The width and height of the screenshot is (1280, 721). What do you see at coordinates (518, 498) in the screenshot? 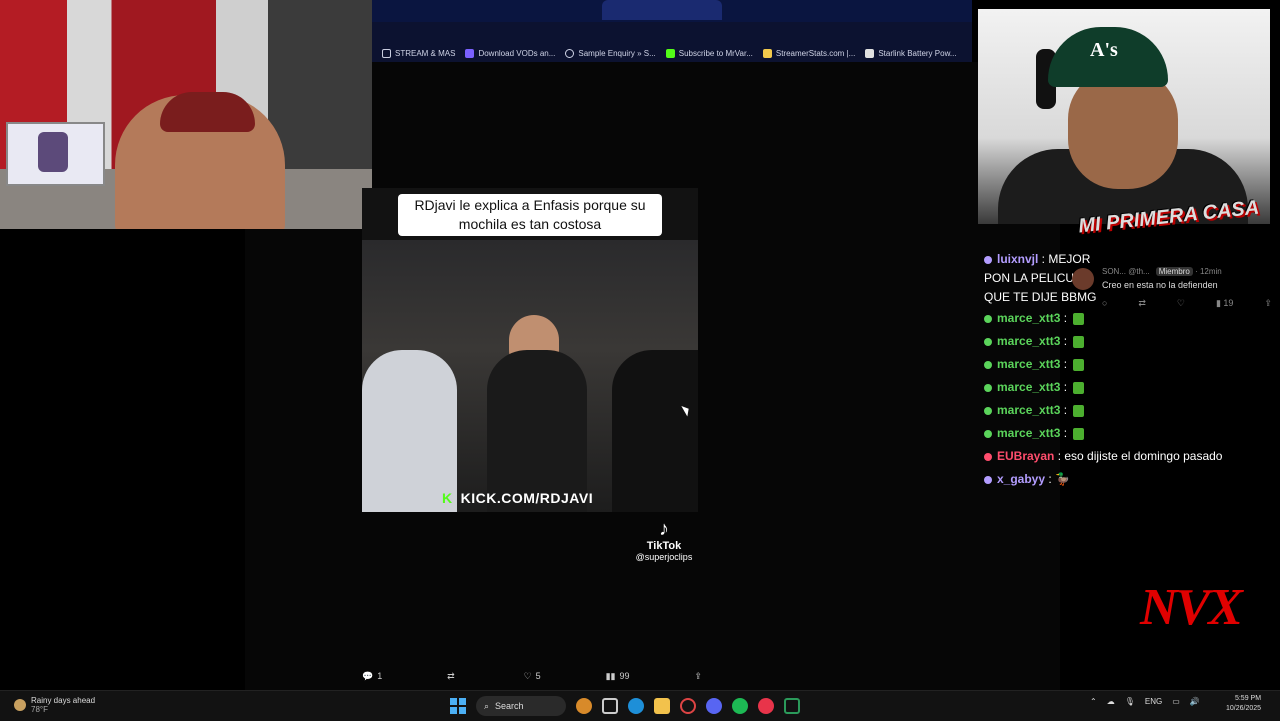
I see `kick-watermark: K KICK.COM/RDJAVI` at bounding box center [518, 498].